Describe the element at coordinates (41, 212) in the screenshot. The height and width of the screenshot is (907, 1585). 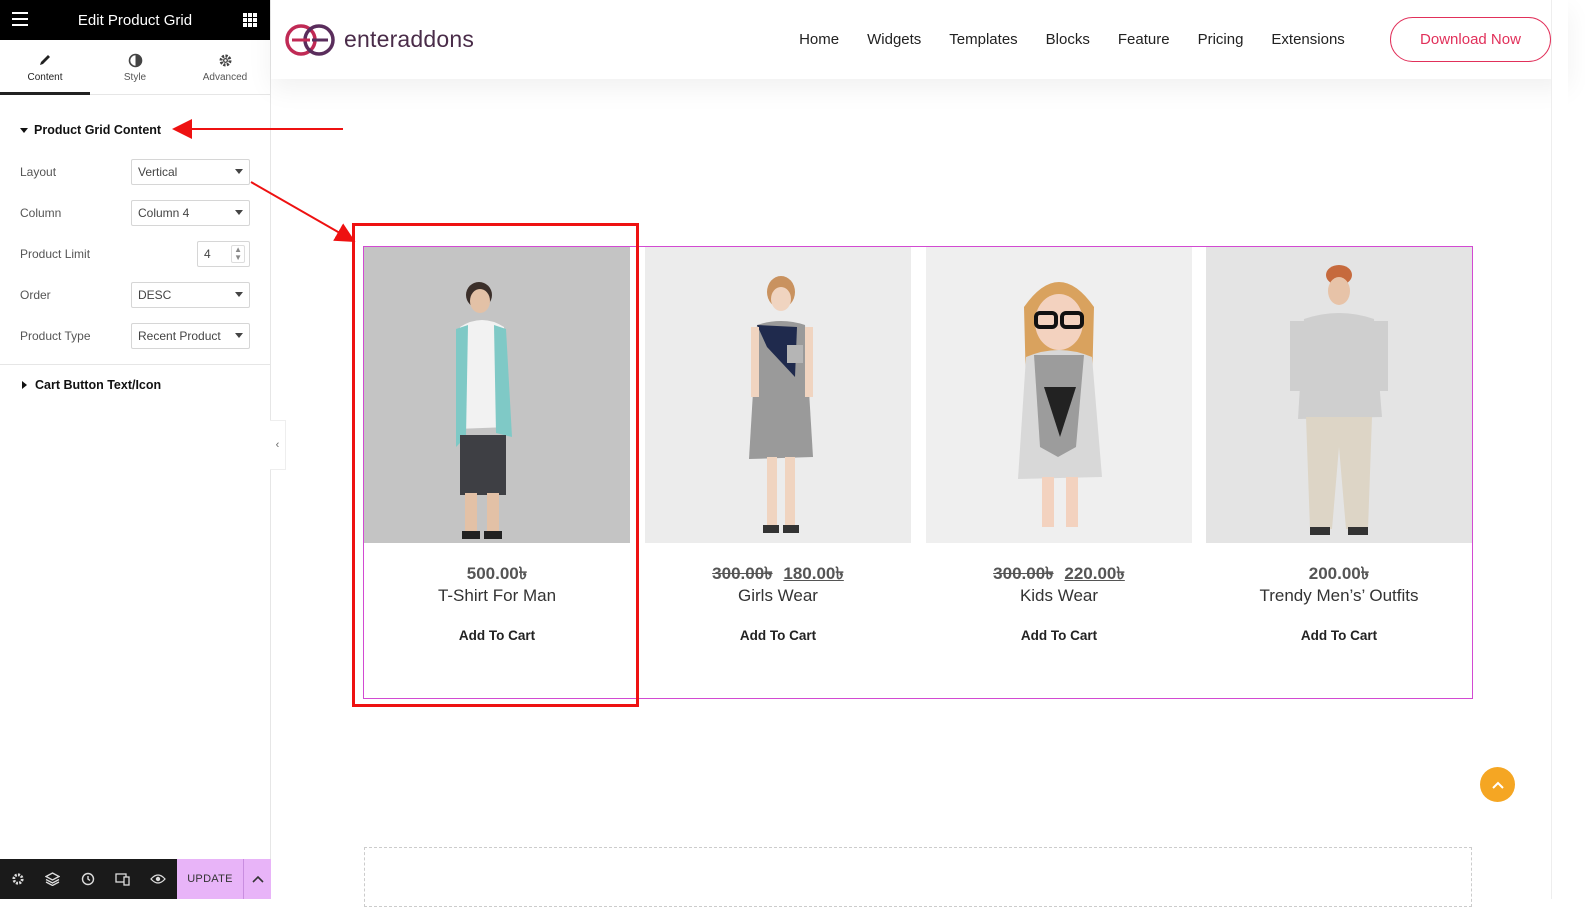
I see `column-label: Column` at that location.